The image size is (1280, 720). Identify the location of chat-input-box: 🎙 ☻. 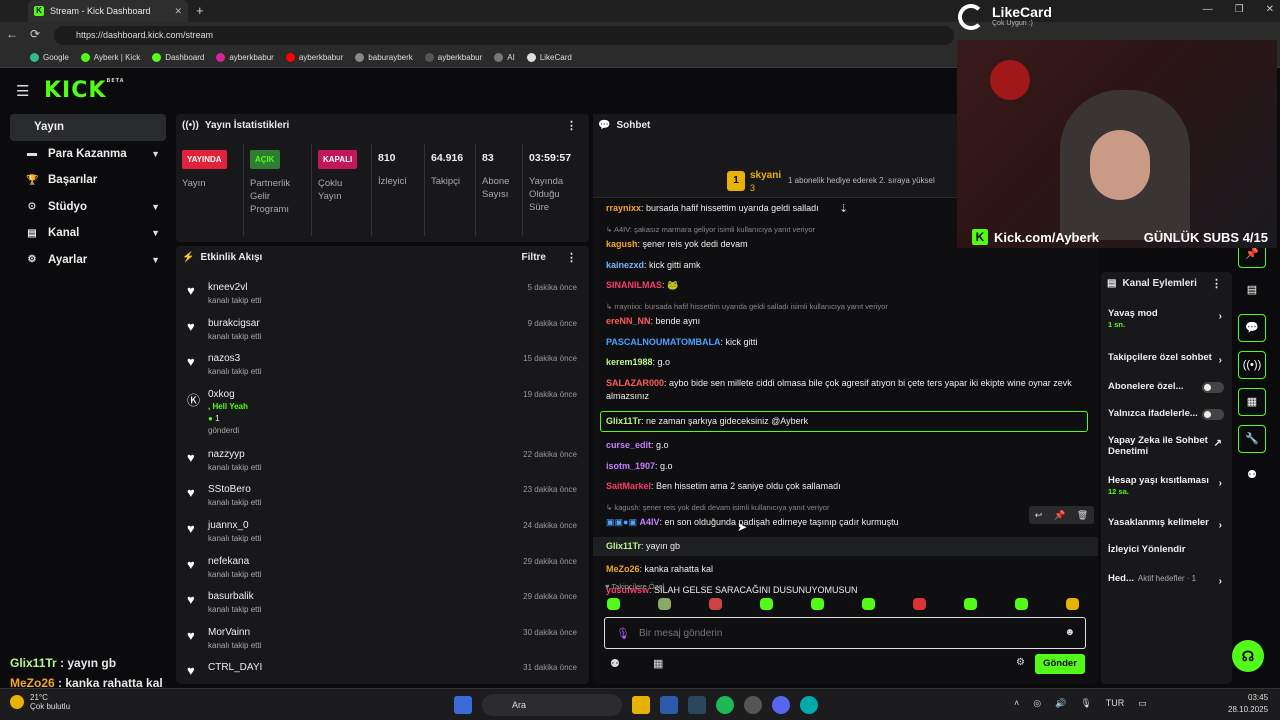
(845, 633).